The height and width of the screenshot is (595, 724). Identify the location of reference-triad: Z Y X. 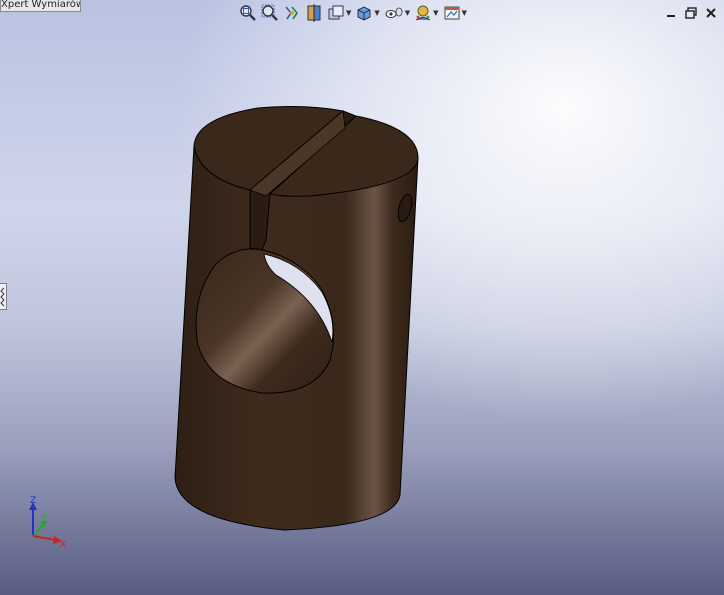
(47, 523).